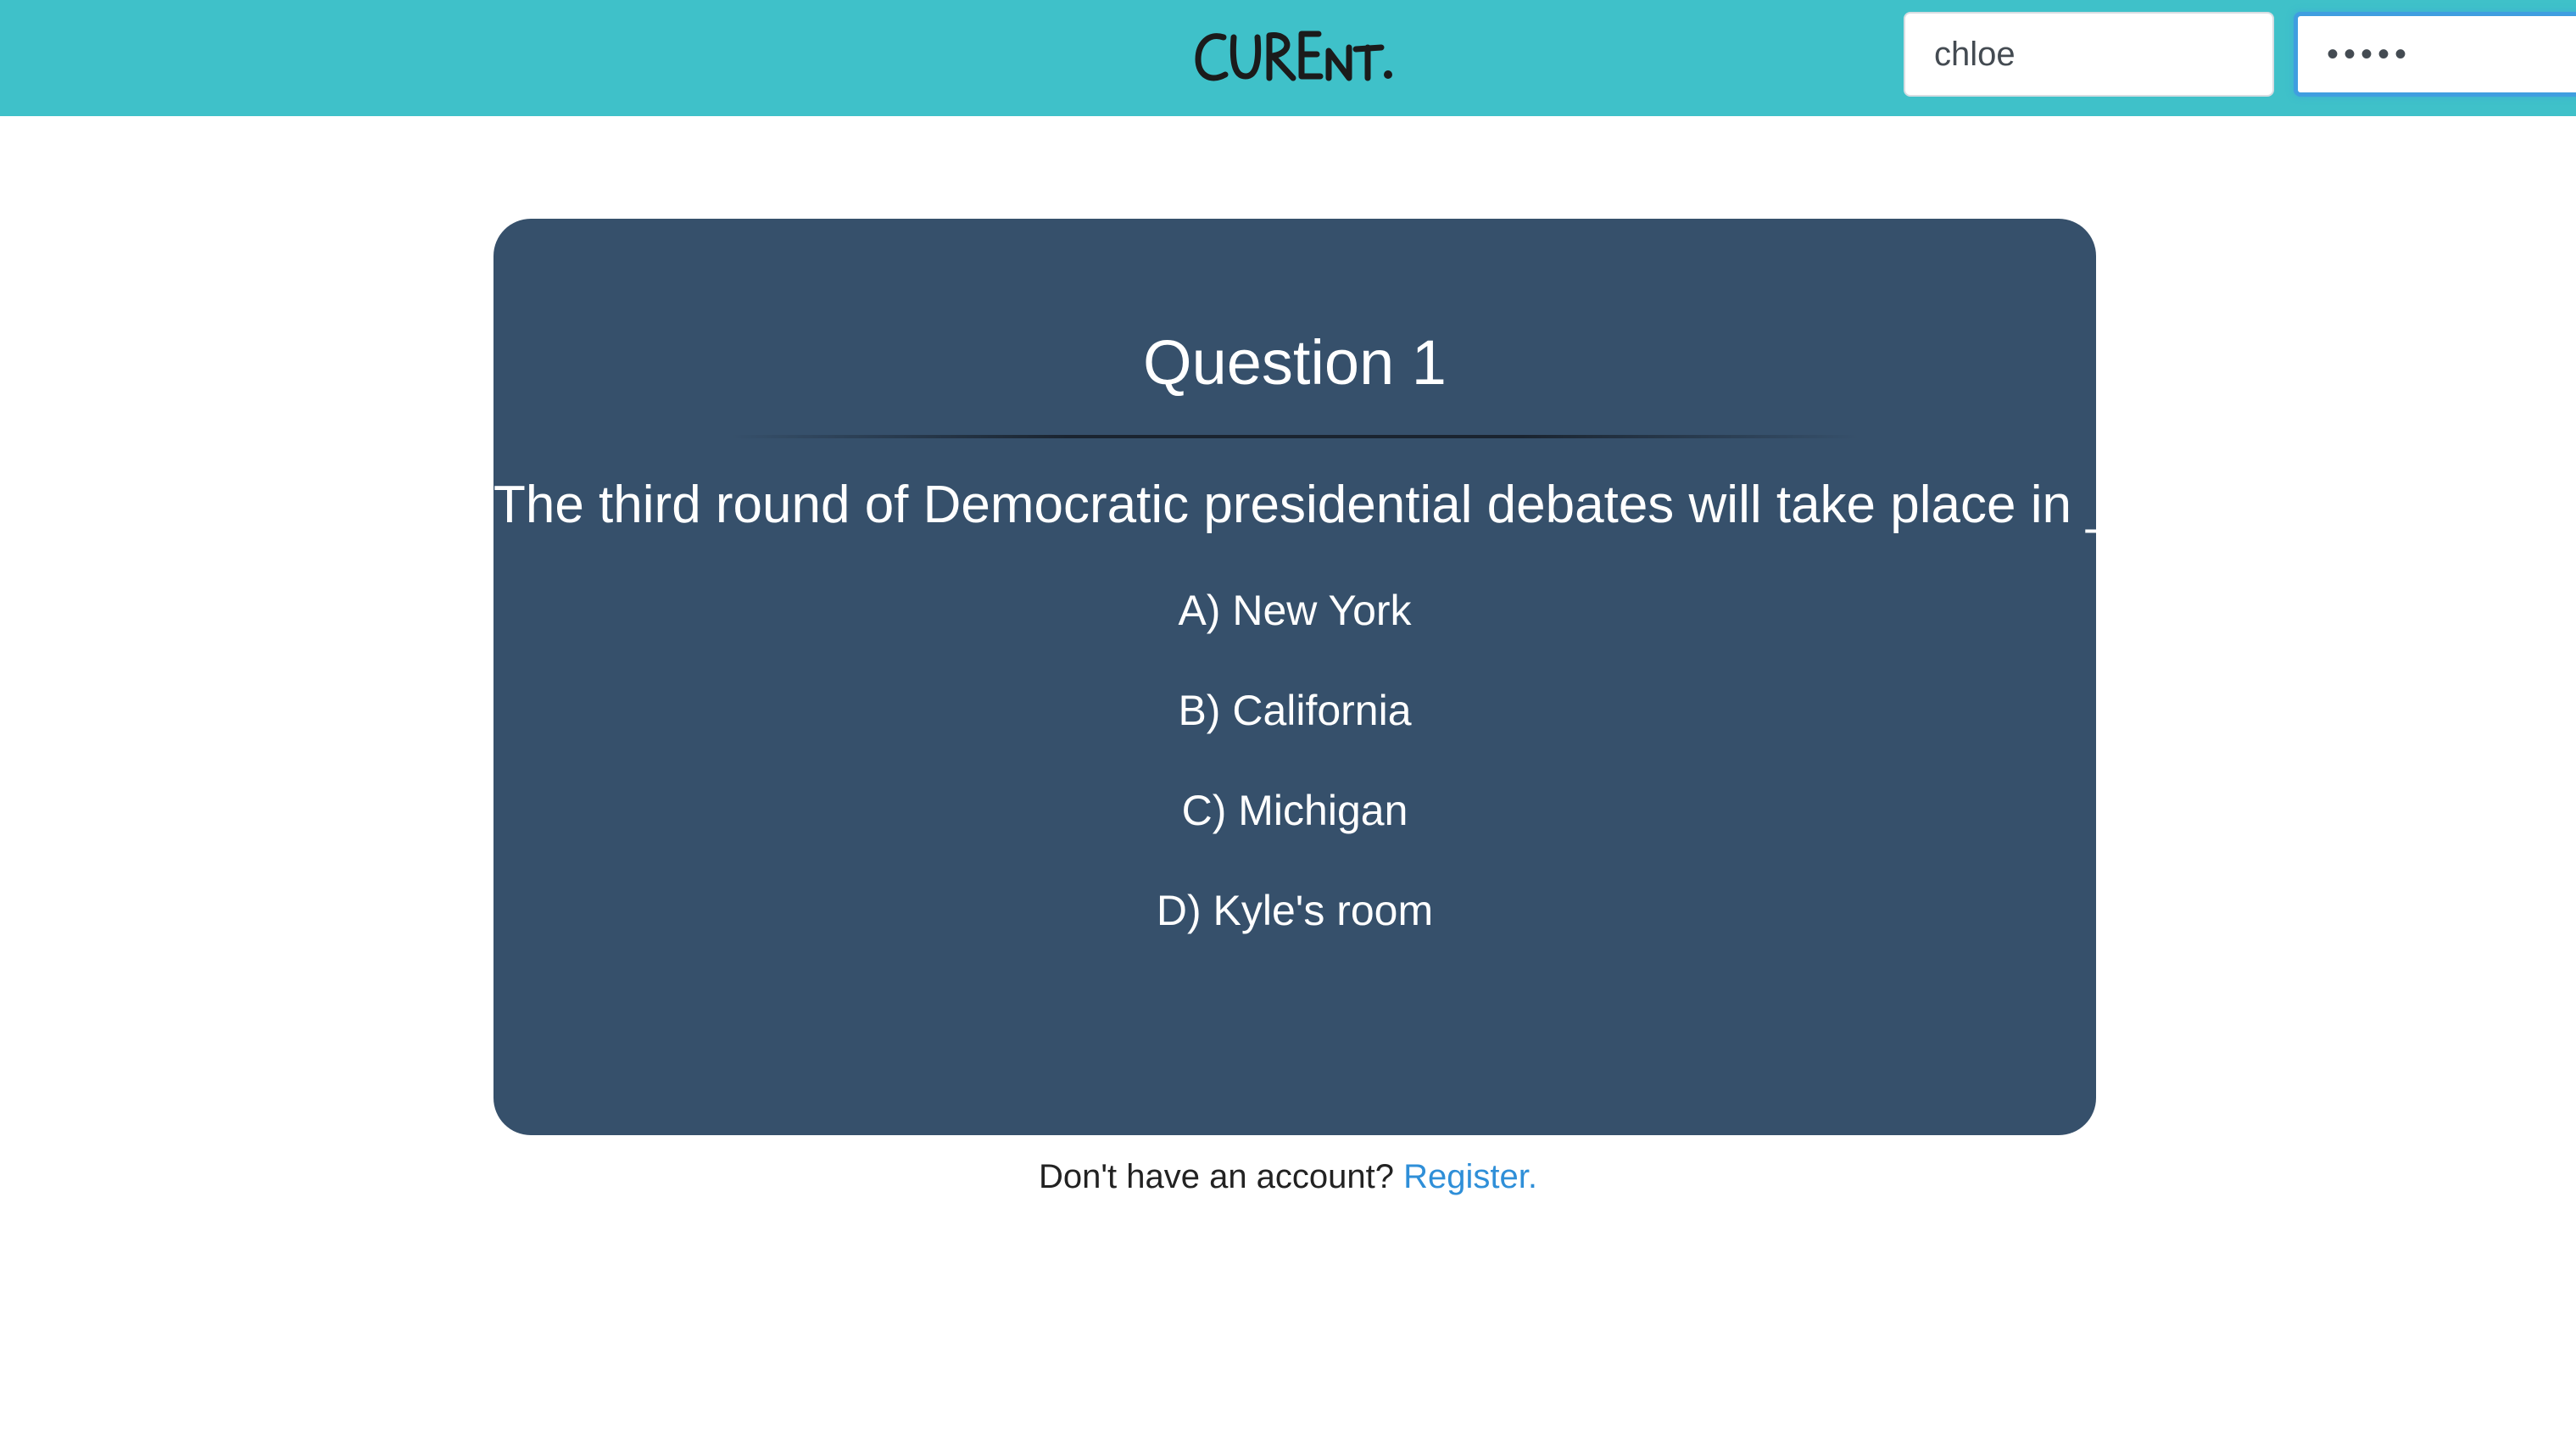  I want to click on title-divider, so click(1295, 436).